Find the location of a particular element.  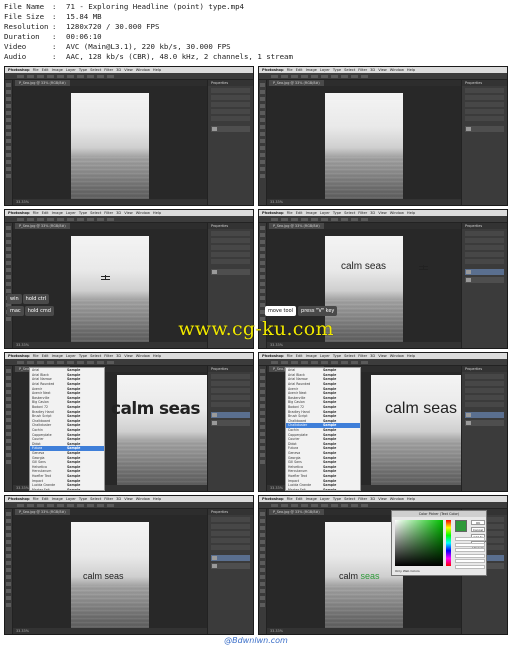

hue-slider is located at coordinates (448, 543).